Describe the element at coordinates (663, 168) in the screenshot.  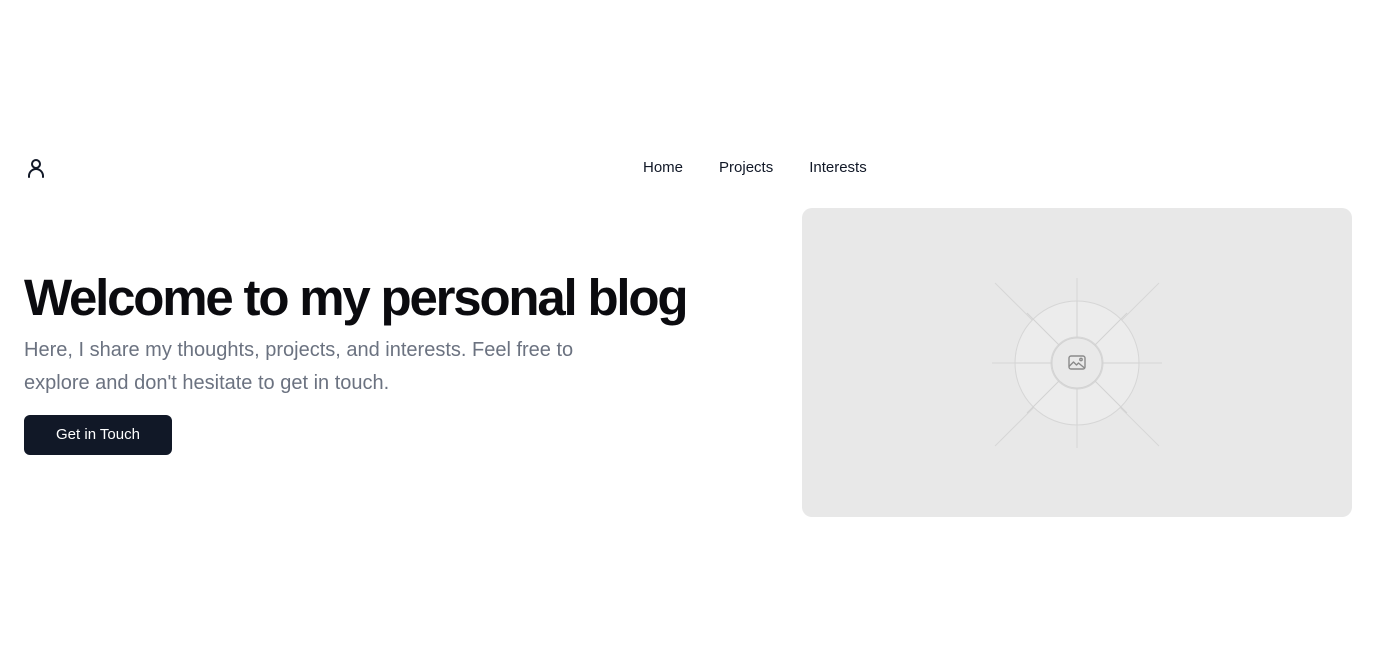
I see `nav-link-home: Home` at that location.